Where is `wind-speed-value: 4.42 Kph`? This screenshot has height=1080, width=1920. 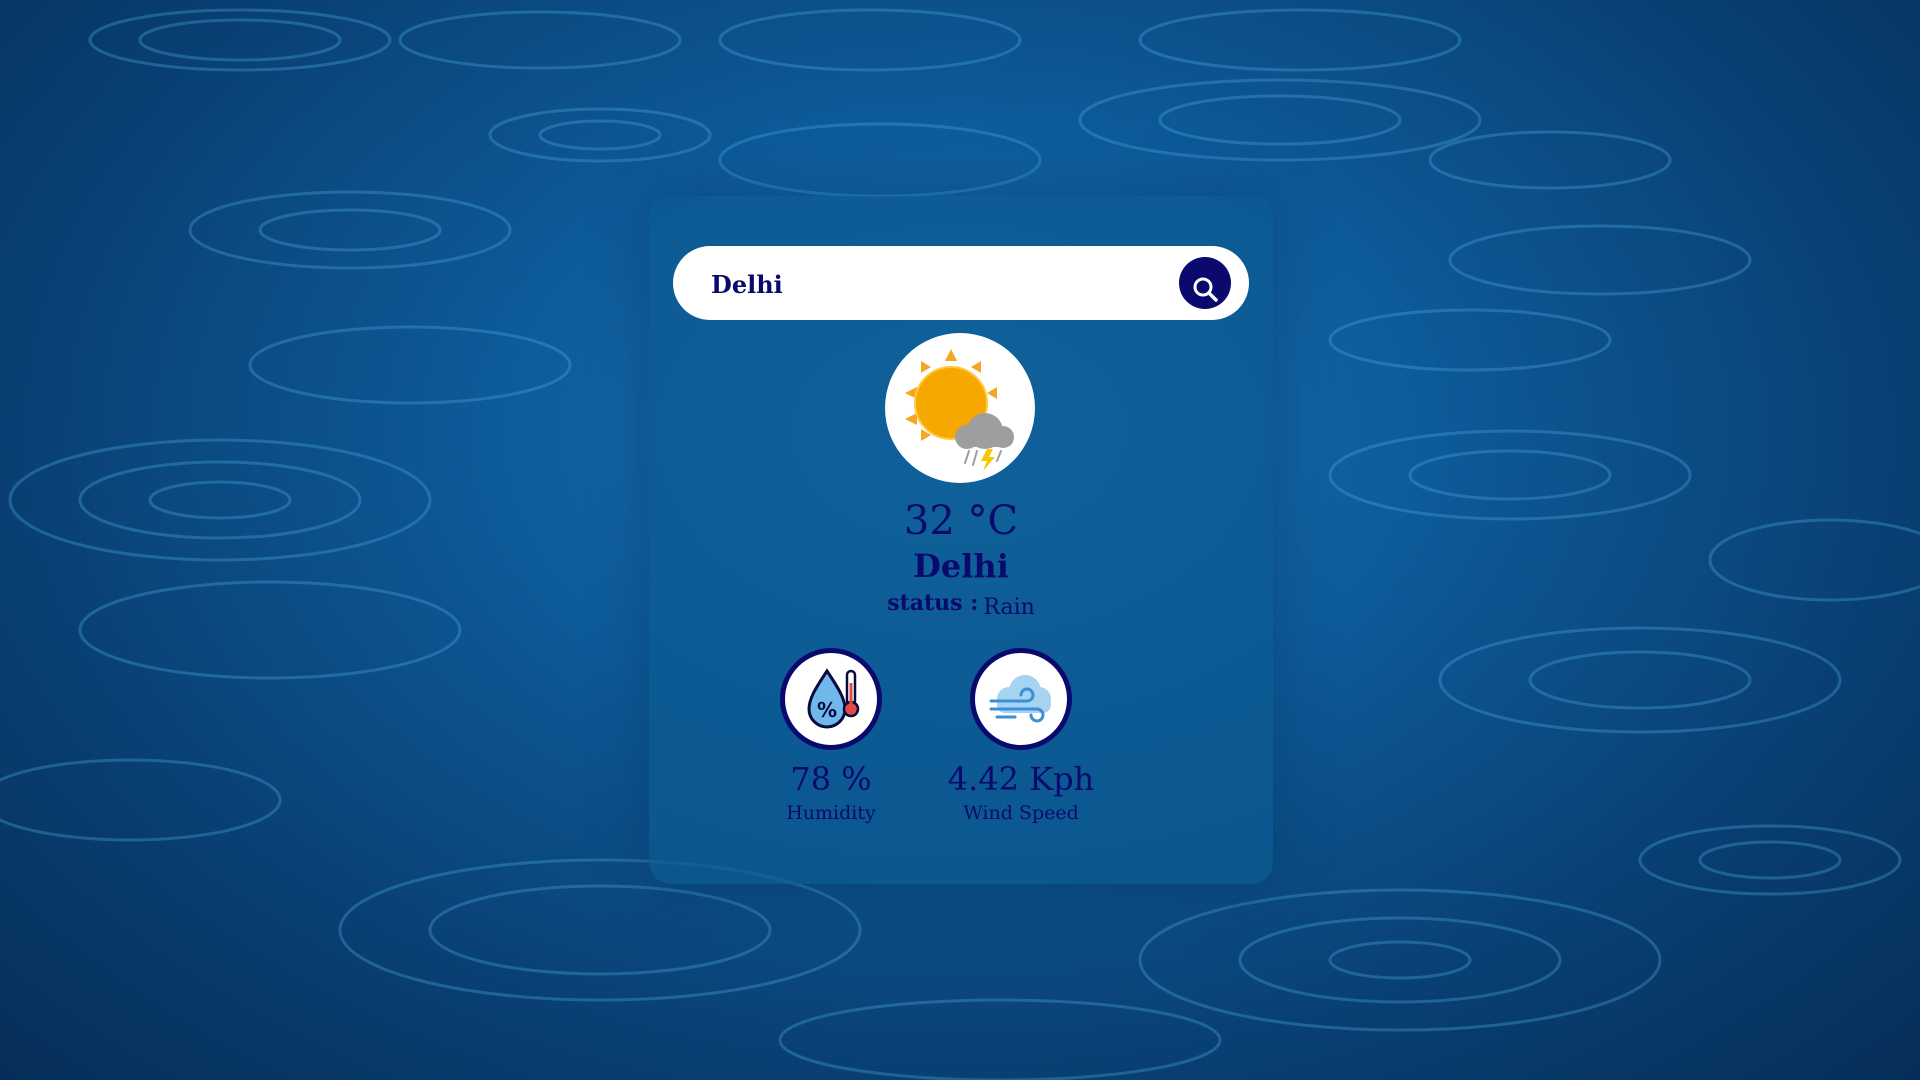
wind-speed-value: 4.42 Kph is located at coordinates (1021, 779).